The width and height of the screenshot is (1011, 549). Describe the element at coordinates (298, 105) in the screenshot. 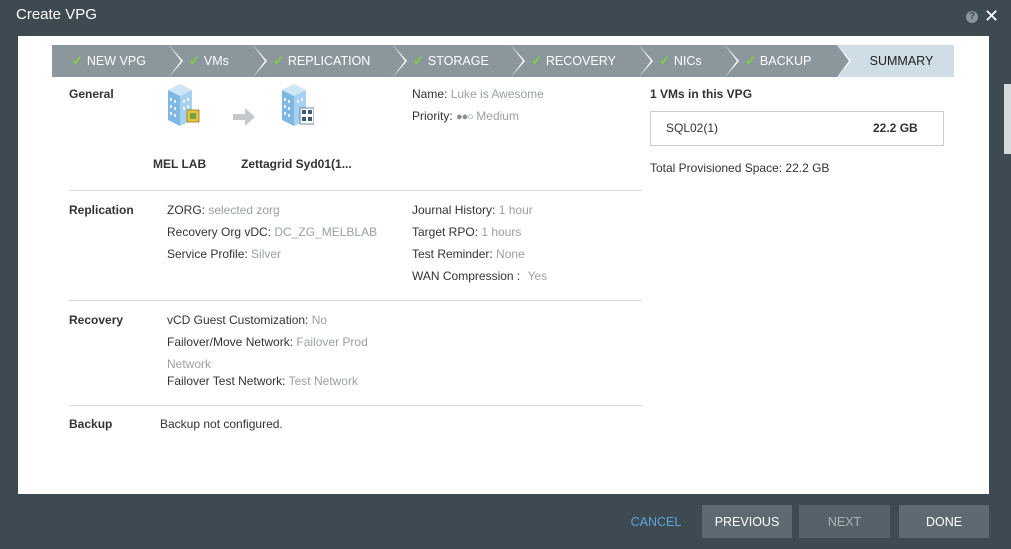

I see `target-site-icon` at that location.